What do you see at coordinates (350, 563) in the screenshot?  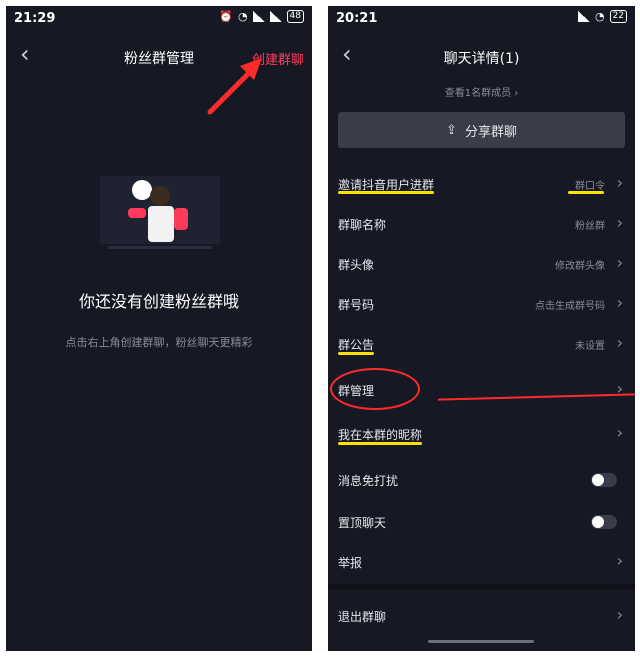 I see `row-label: 举报` at bounding box center [350, 563].